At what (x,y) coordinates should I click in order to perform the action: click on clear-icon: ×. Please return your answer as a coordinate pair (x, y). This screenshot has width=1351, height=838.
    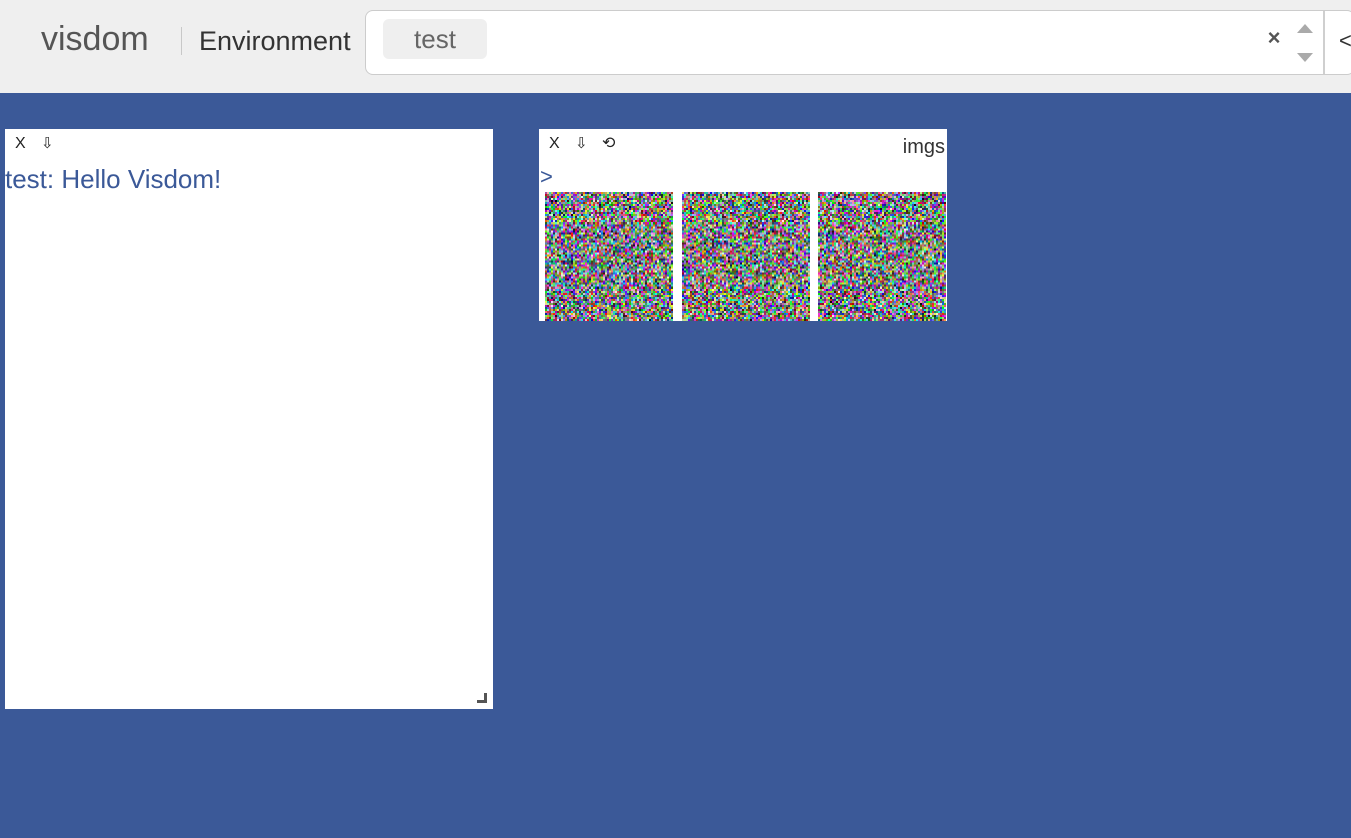
    Looking at the image, I should click on (1274, 38).